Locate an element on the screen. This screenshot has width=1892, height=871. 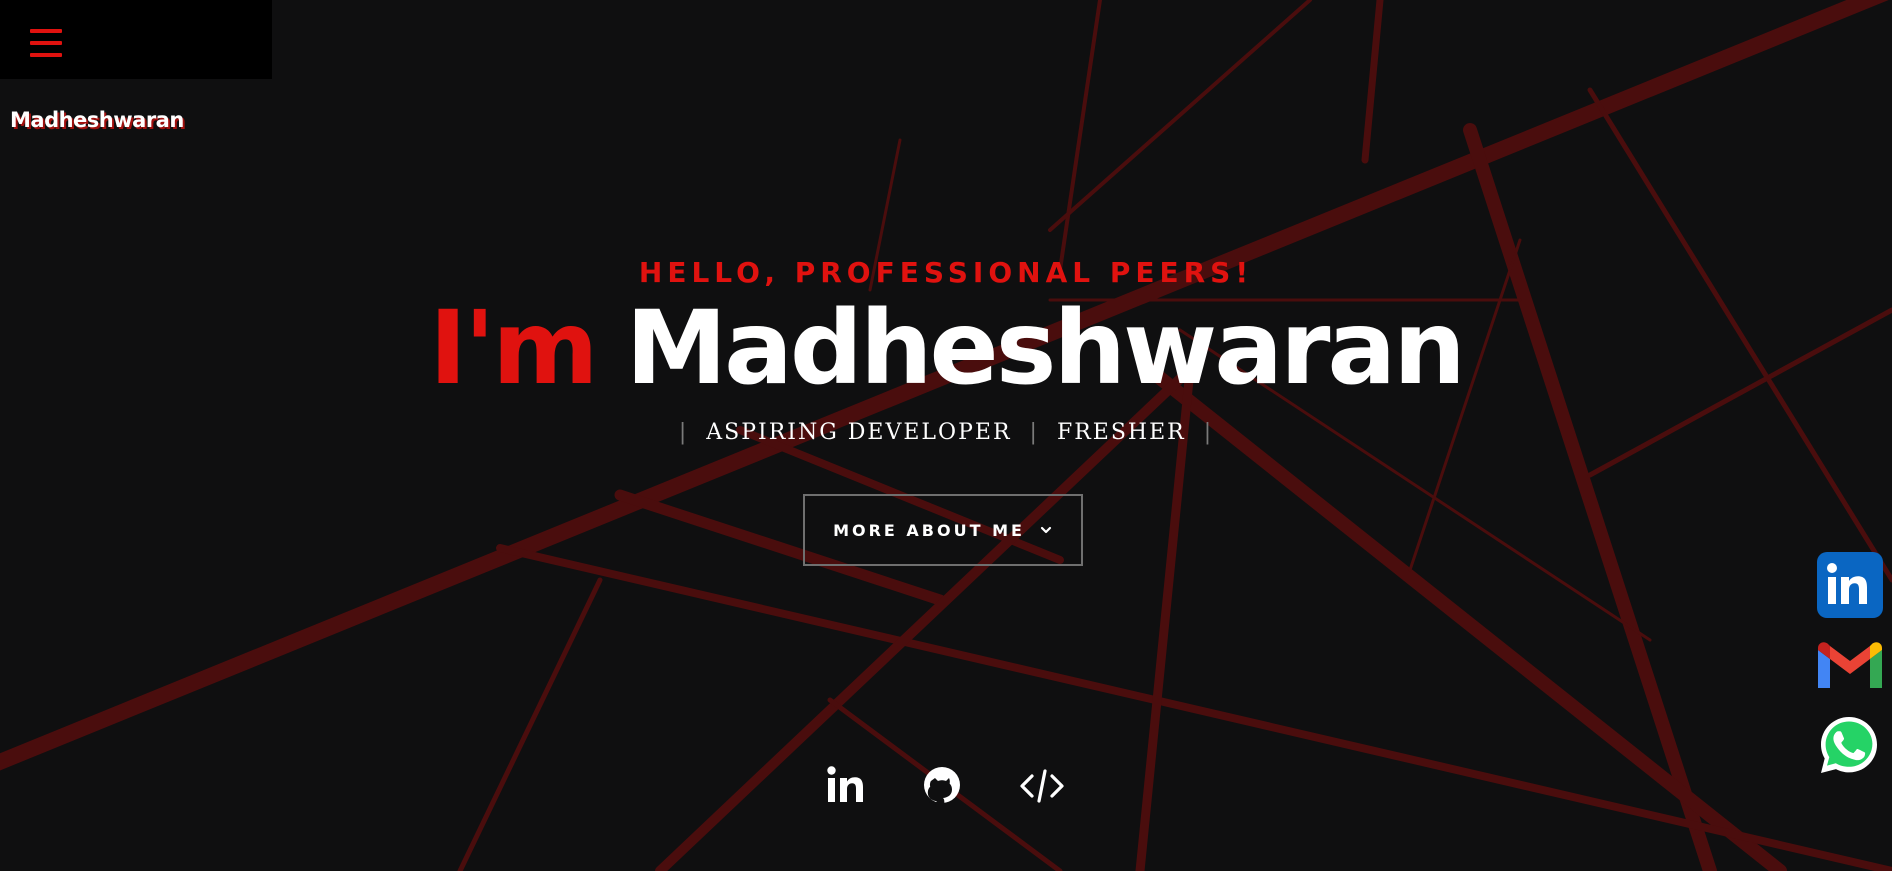
hero-roles: | ASPIRING DEVELOPER | FRESHER | is located at coordinates (946, 432).